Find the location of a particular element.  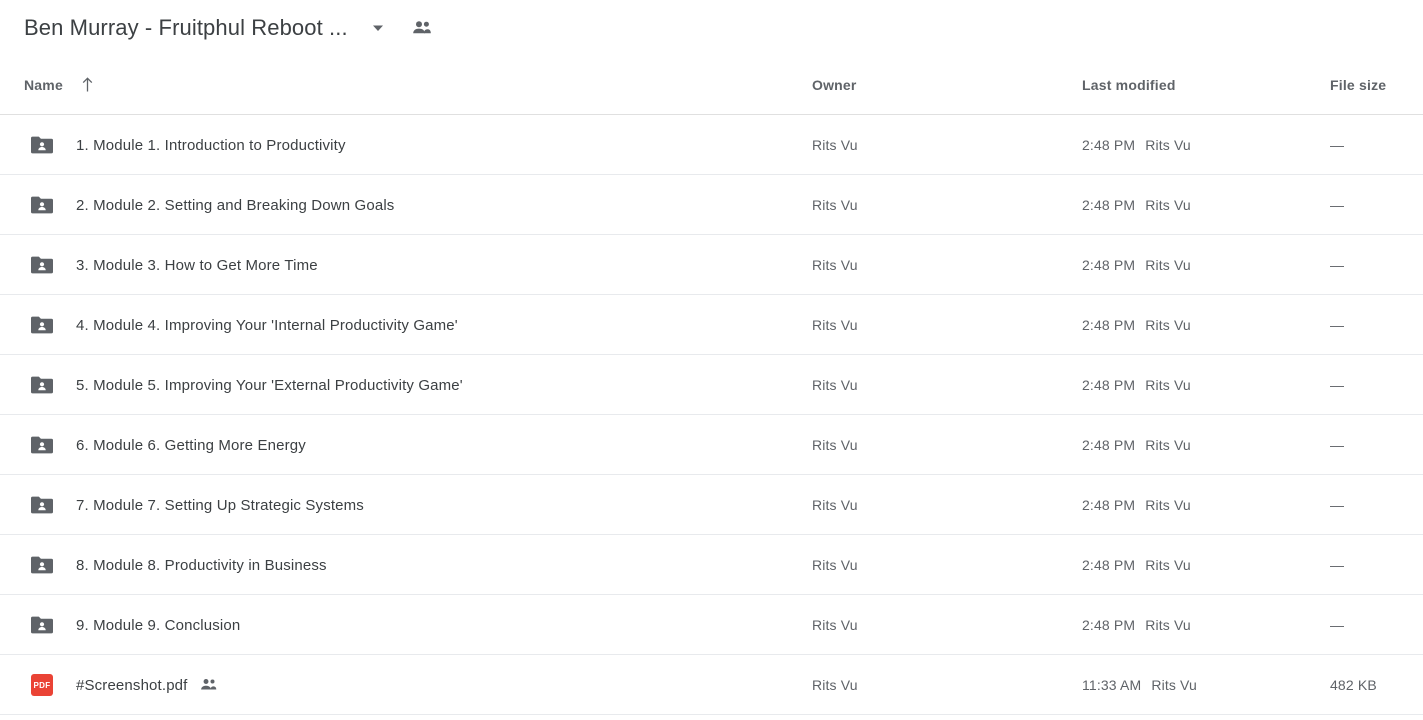

last-modified-cell: 11:33 AM Rits Vu is located at coordinates (1139, 685).